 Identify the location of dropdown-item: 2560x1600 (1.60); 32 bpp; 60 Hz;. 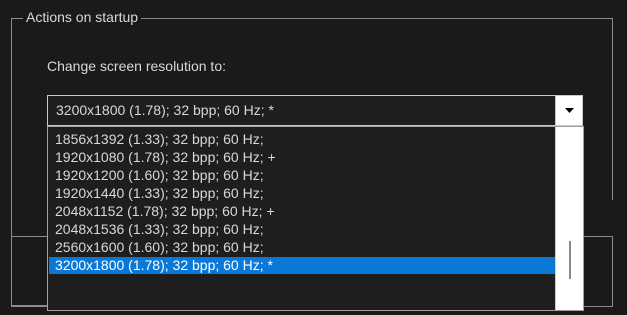
(302, 247).